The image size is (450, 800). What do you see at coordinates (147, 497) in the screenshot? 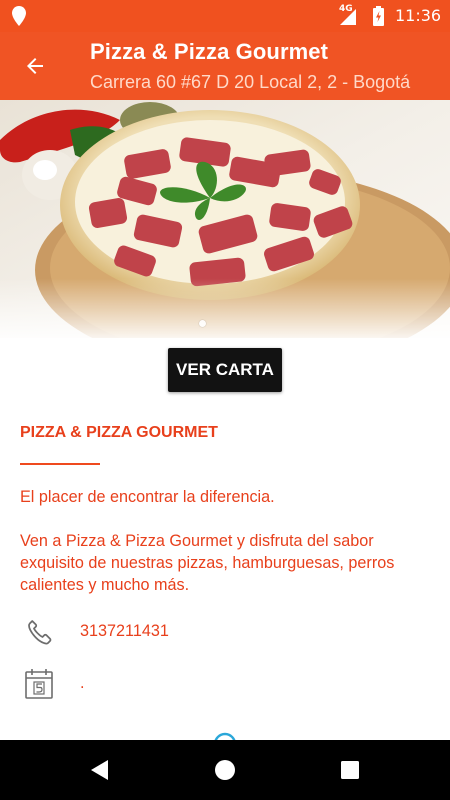
I see `tagline: El placer de encontrar la diferencia.` at bounding box center [147, 497].